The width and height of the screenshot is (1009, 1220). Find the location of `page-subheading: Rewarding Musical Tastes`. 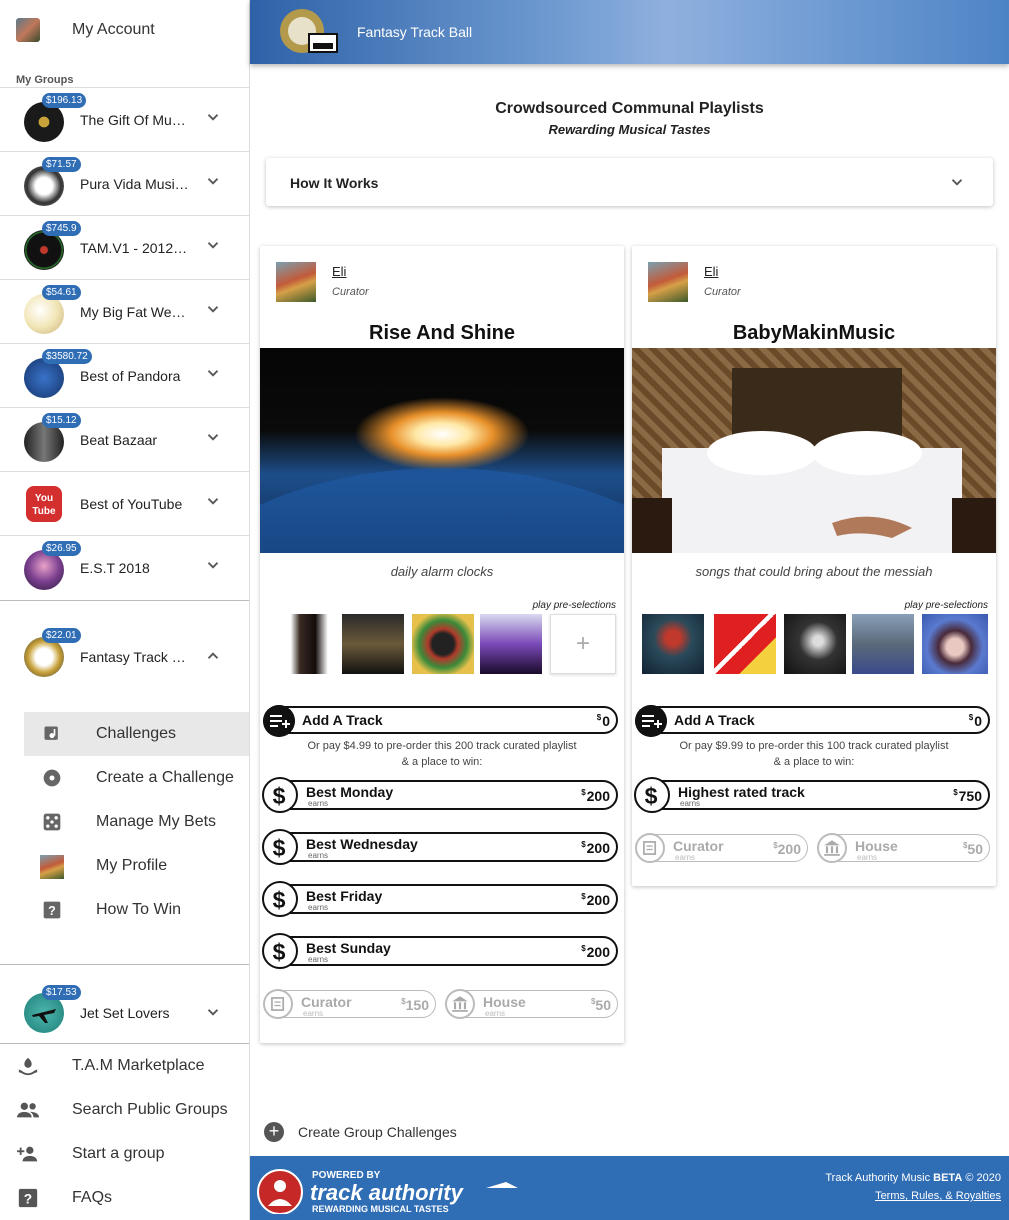

page-subheading: Rewarding Musical Tastes is located at coordinates (629, 129).